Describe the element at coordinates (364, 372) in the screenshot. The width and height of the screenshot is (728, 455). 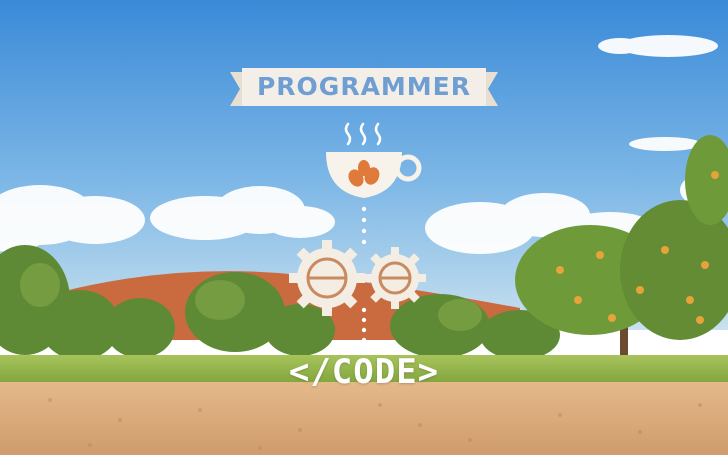
I see `code-label: </CODE>` at that location.